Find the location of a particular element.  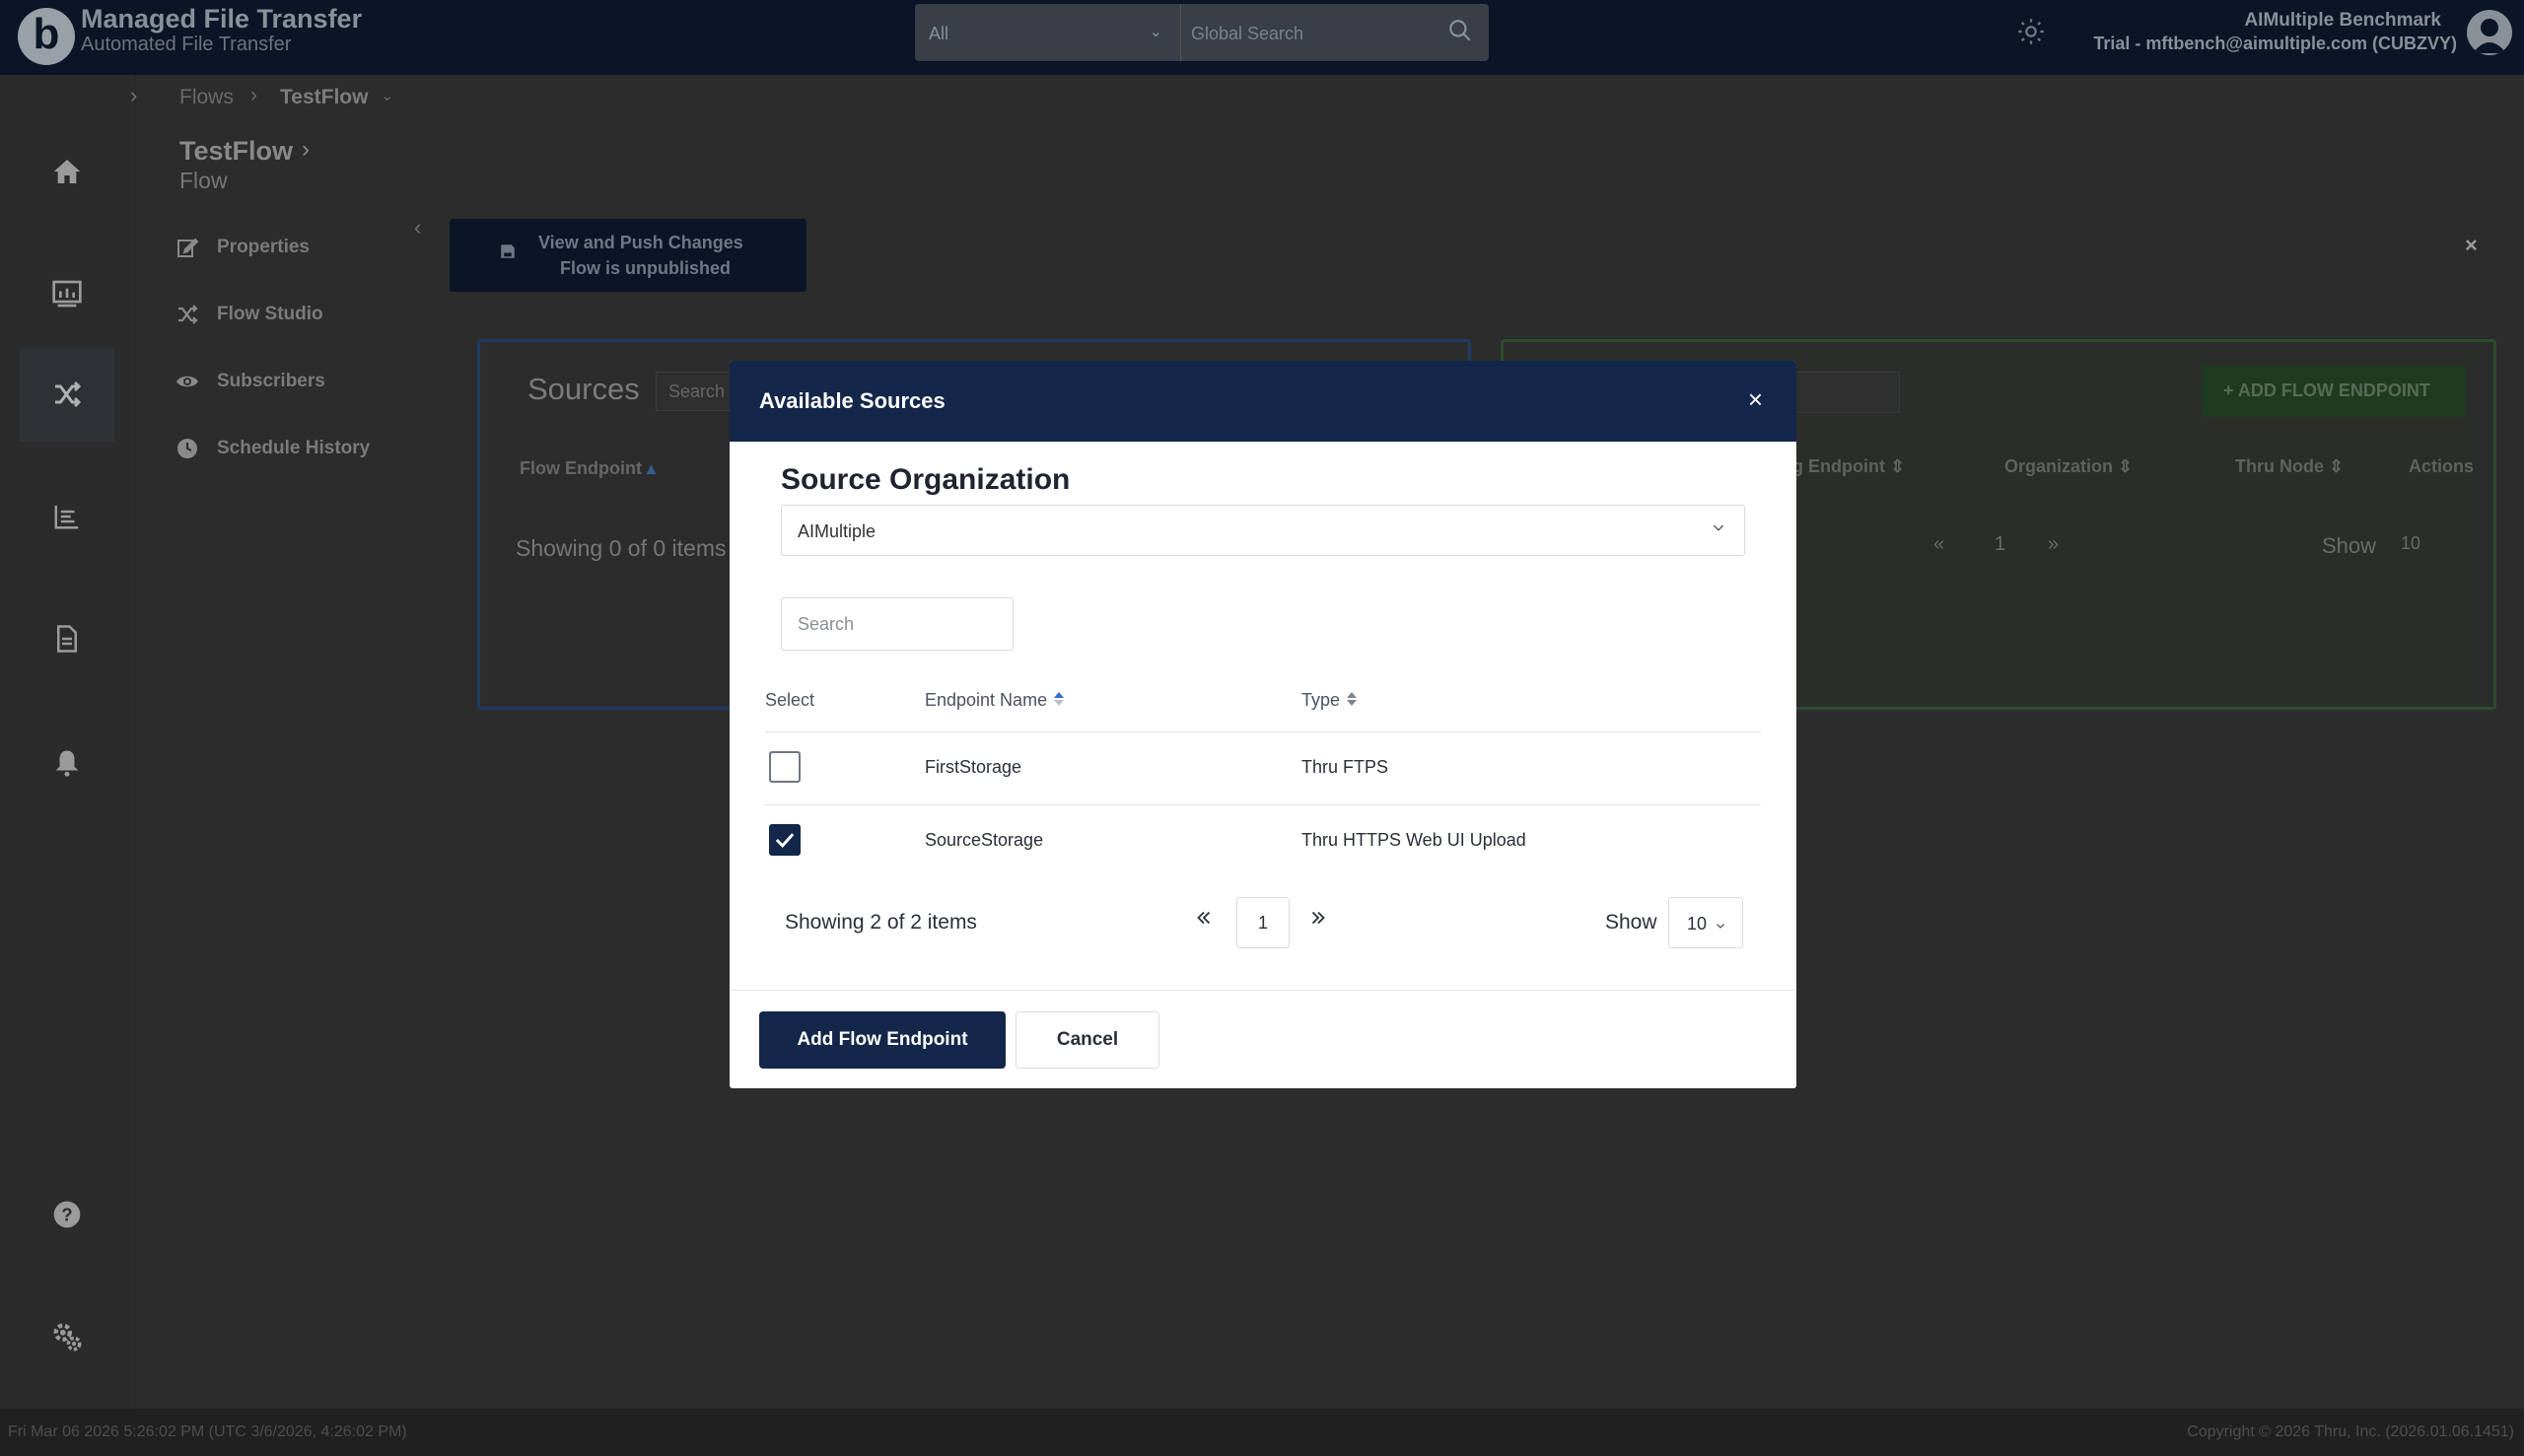

flow-endpoint-column-header: Flow Endpoint ▴ is located at coordinates (588, 468).